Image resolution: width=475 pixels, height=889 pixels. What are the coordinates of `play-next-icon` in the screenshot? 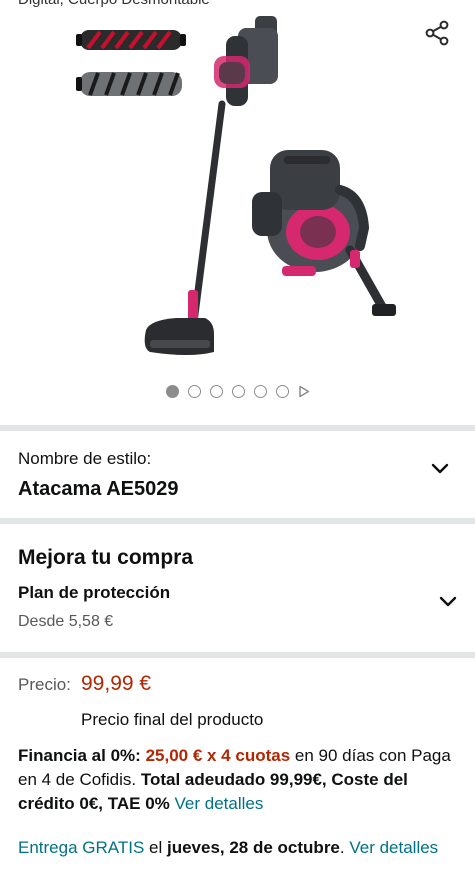 It's located at (303, 391).